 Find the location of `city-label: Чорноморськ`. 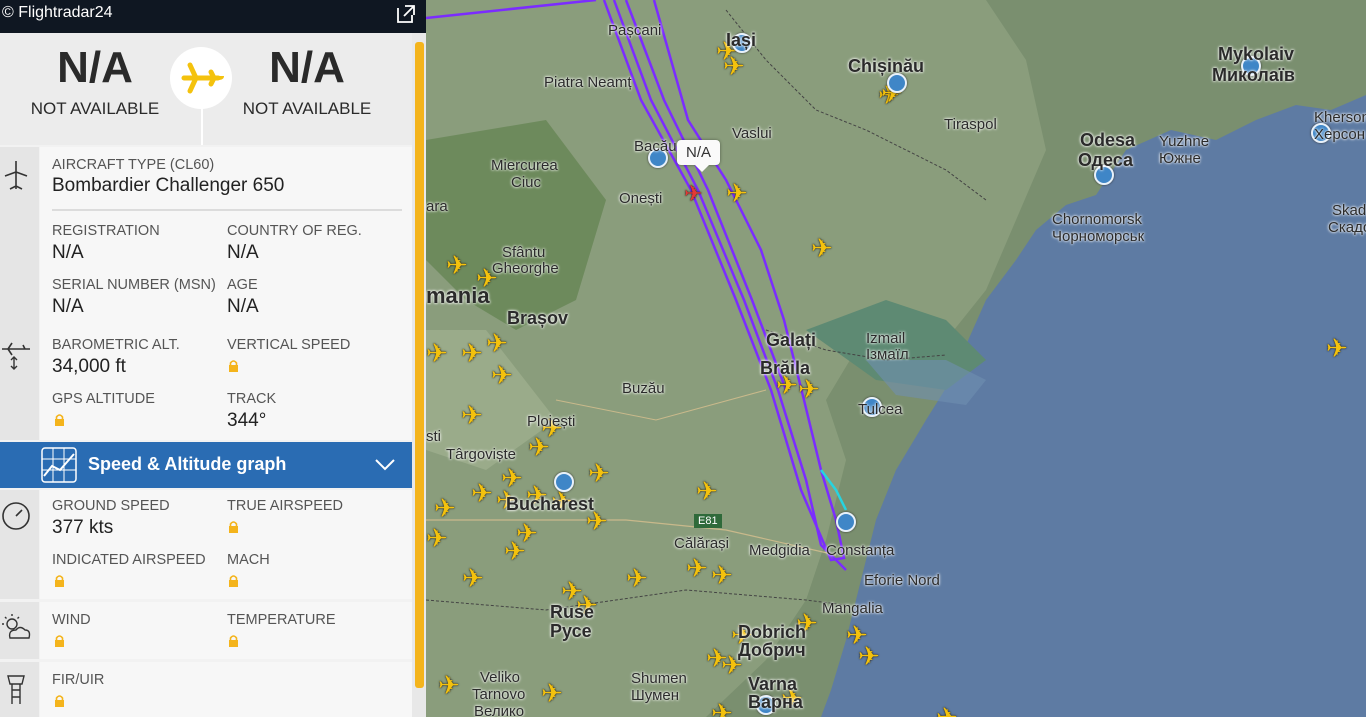

city-label: Чорноморськ is located at coordinates (1098, 236).